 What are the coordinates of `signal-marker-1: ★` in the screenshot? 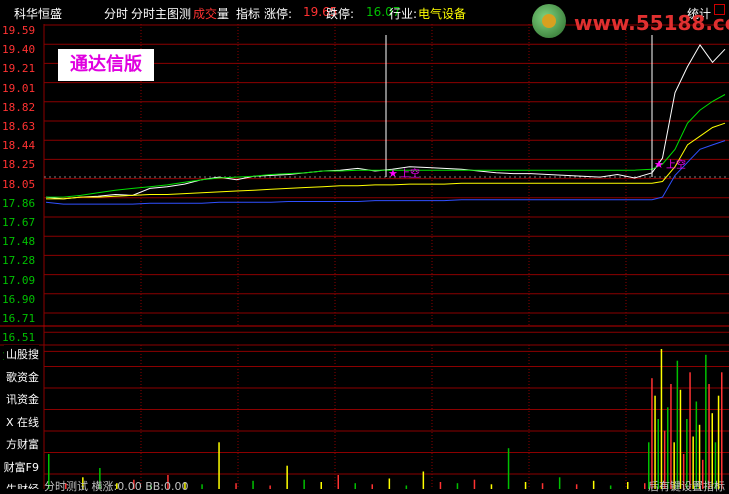 It's located at (393, 173).